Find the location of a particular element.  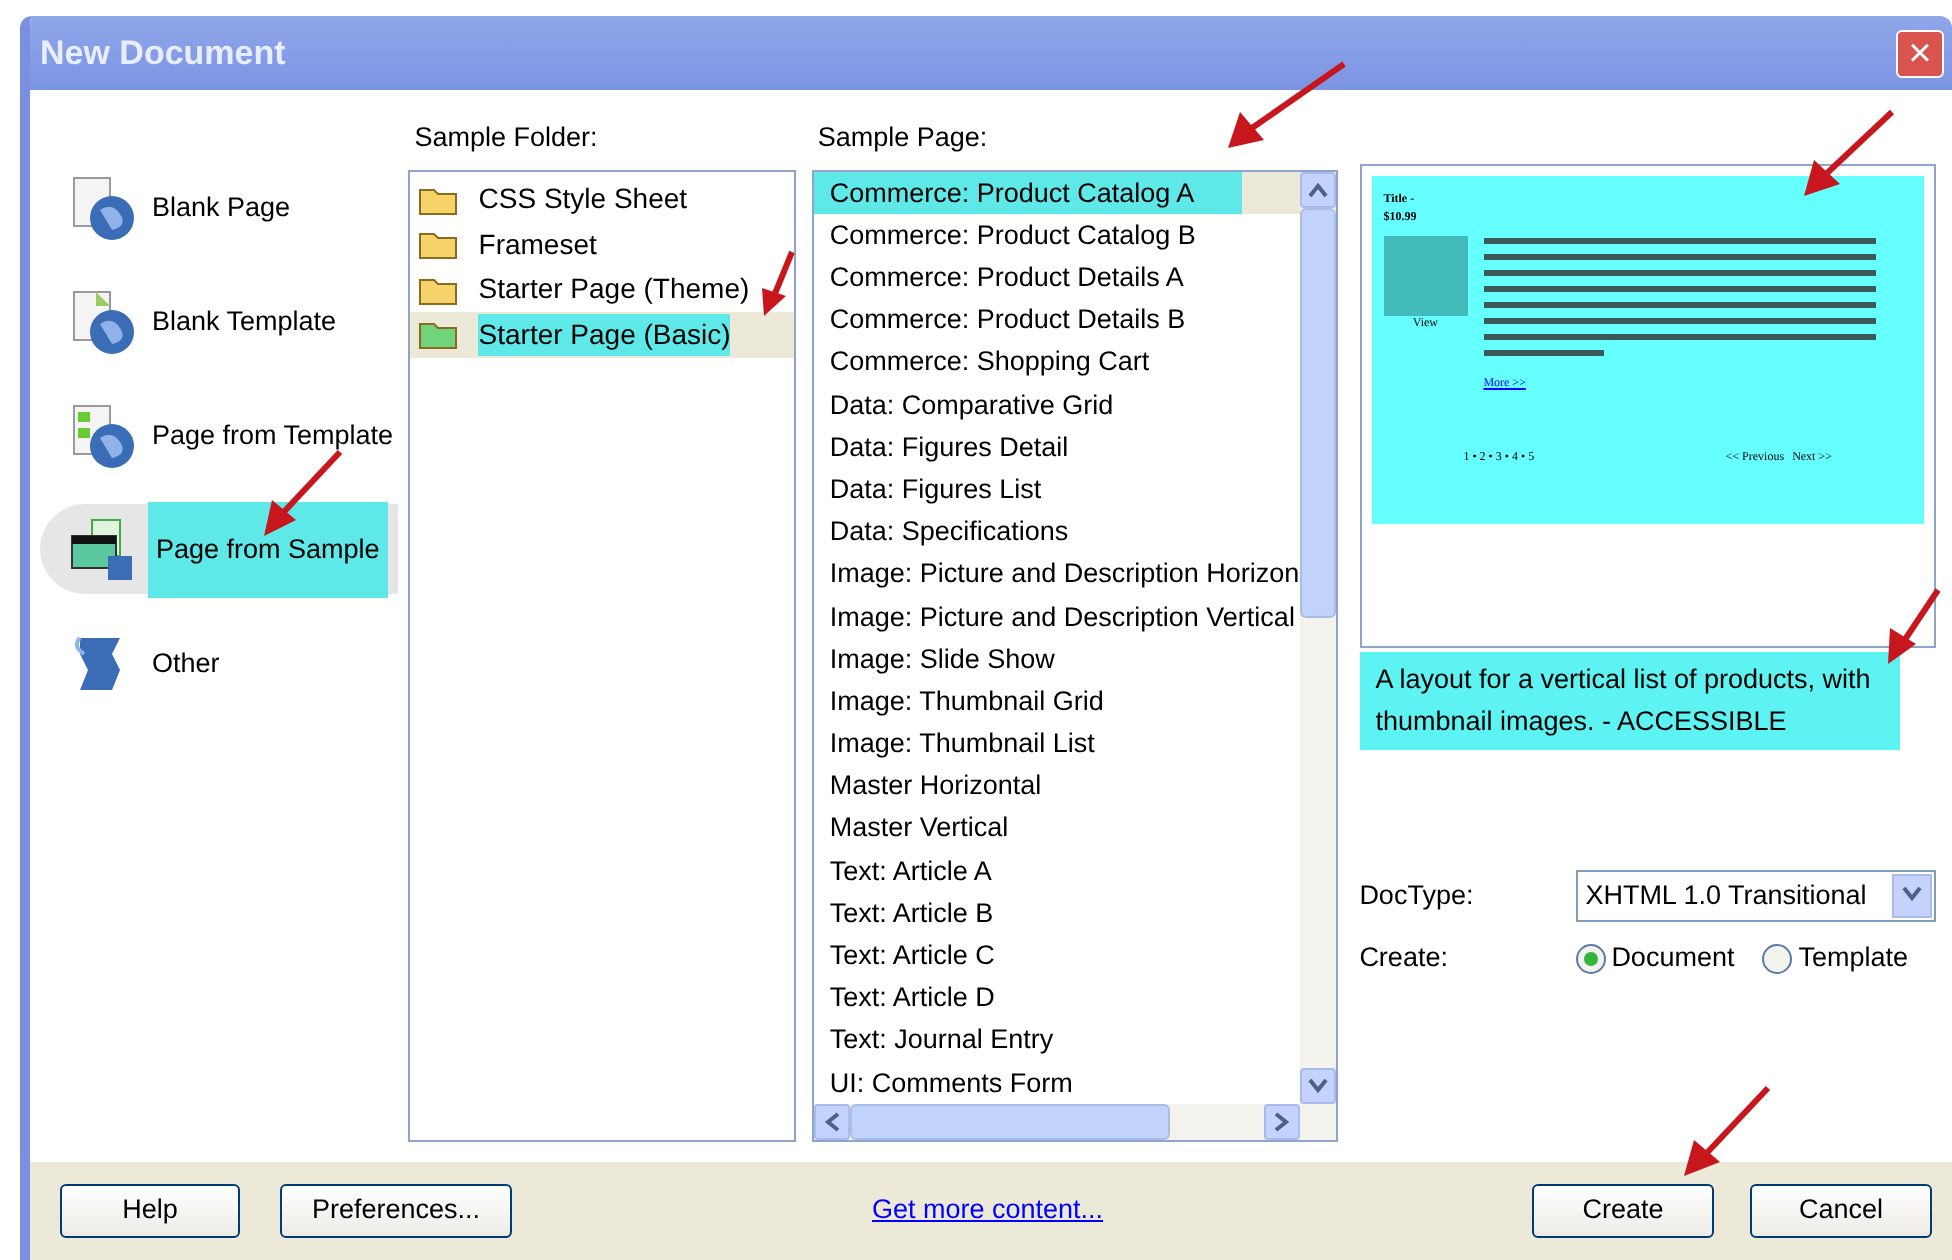

footer-button: Help is located at coordinates (150, 1210).